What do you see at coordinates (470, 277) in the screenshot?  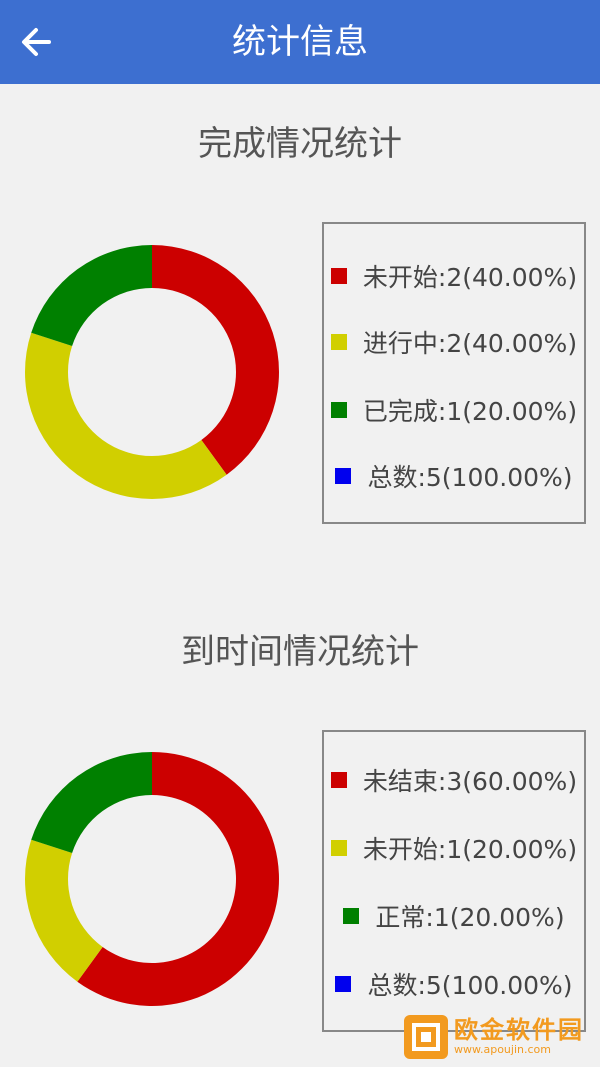 I see `legend-label: 未开始:2(40.00%)` at bounding box center [470, 277].